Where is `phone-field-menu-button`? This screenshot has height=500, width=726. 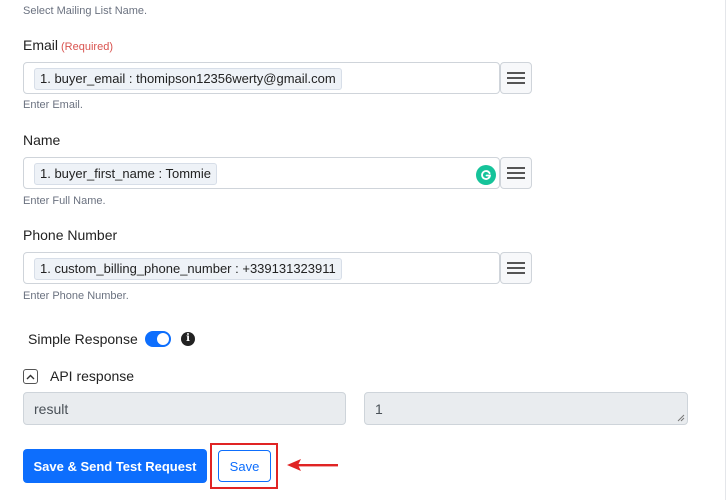
phone-field-menu-button is located at coordinates (516, 268).